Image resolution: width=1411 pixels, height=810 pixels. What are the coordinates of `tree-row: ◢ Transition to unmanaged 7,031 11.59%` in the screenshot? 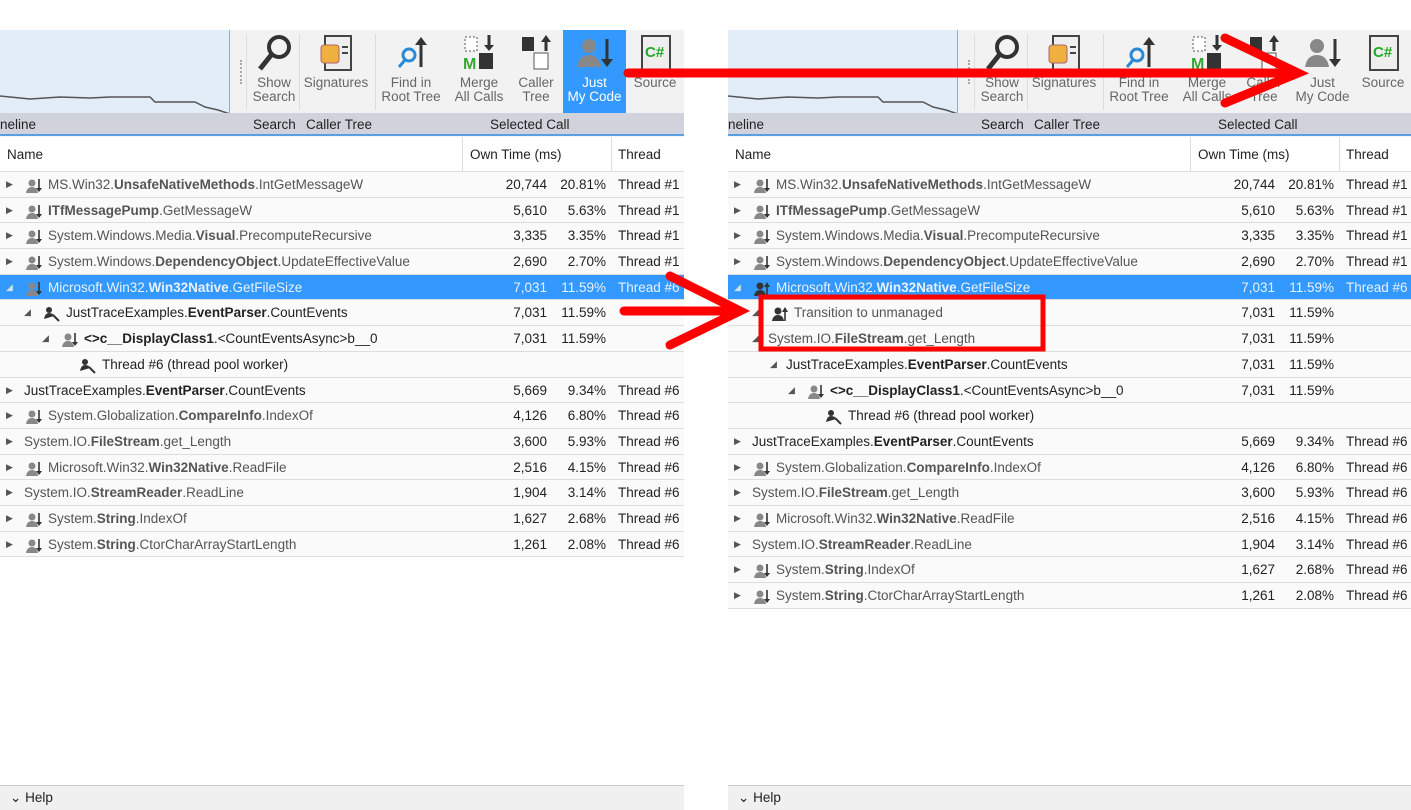 It's located at (1069, 313).